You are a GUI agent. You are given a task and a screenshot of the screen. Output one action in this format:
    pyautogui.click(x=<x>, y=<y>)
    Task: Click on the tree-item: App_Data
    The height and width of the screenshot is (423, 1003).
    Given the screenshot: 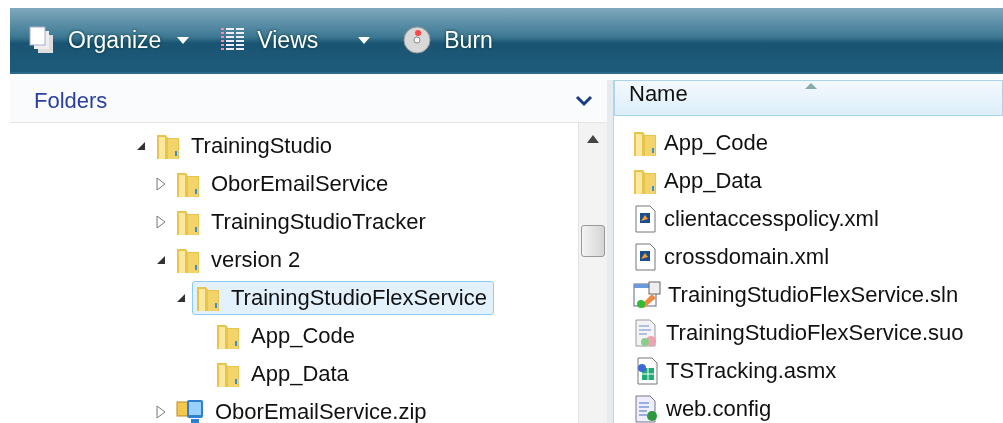 What is the action you would take?
    pyautogui.click(x=284, y=374)
    